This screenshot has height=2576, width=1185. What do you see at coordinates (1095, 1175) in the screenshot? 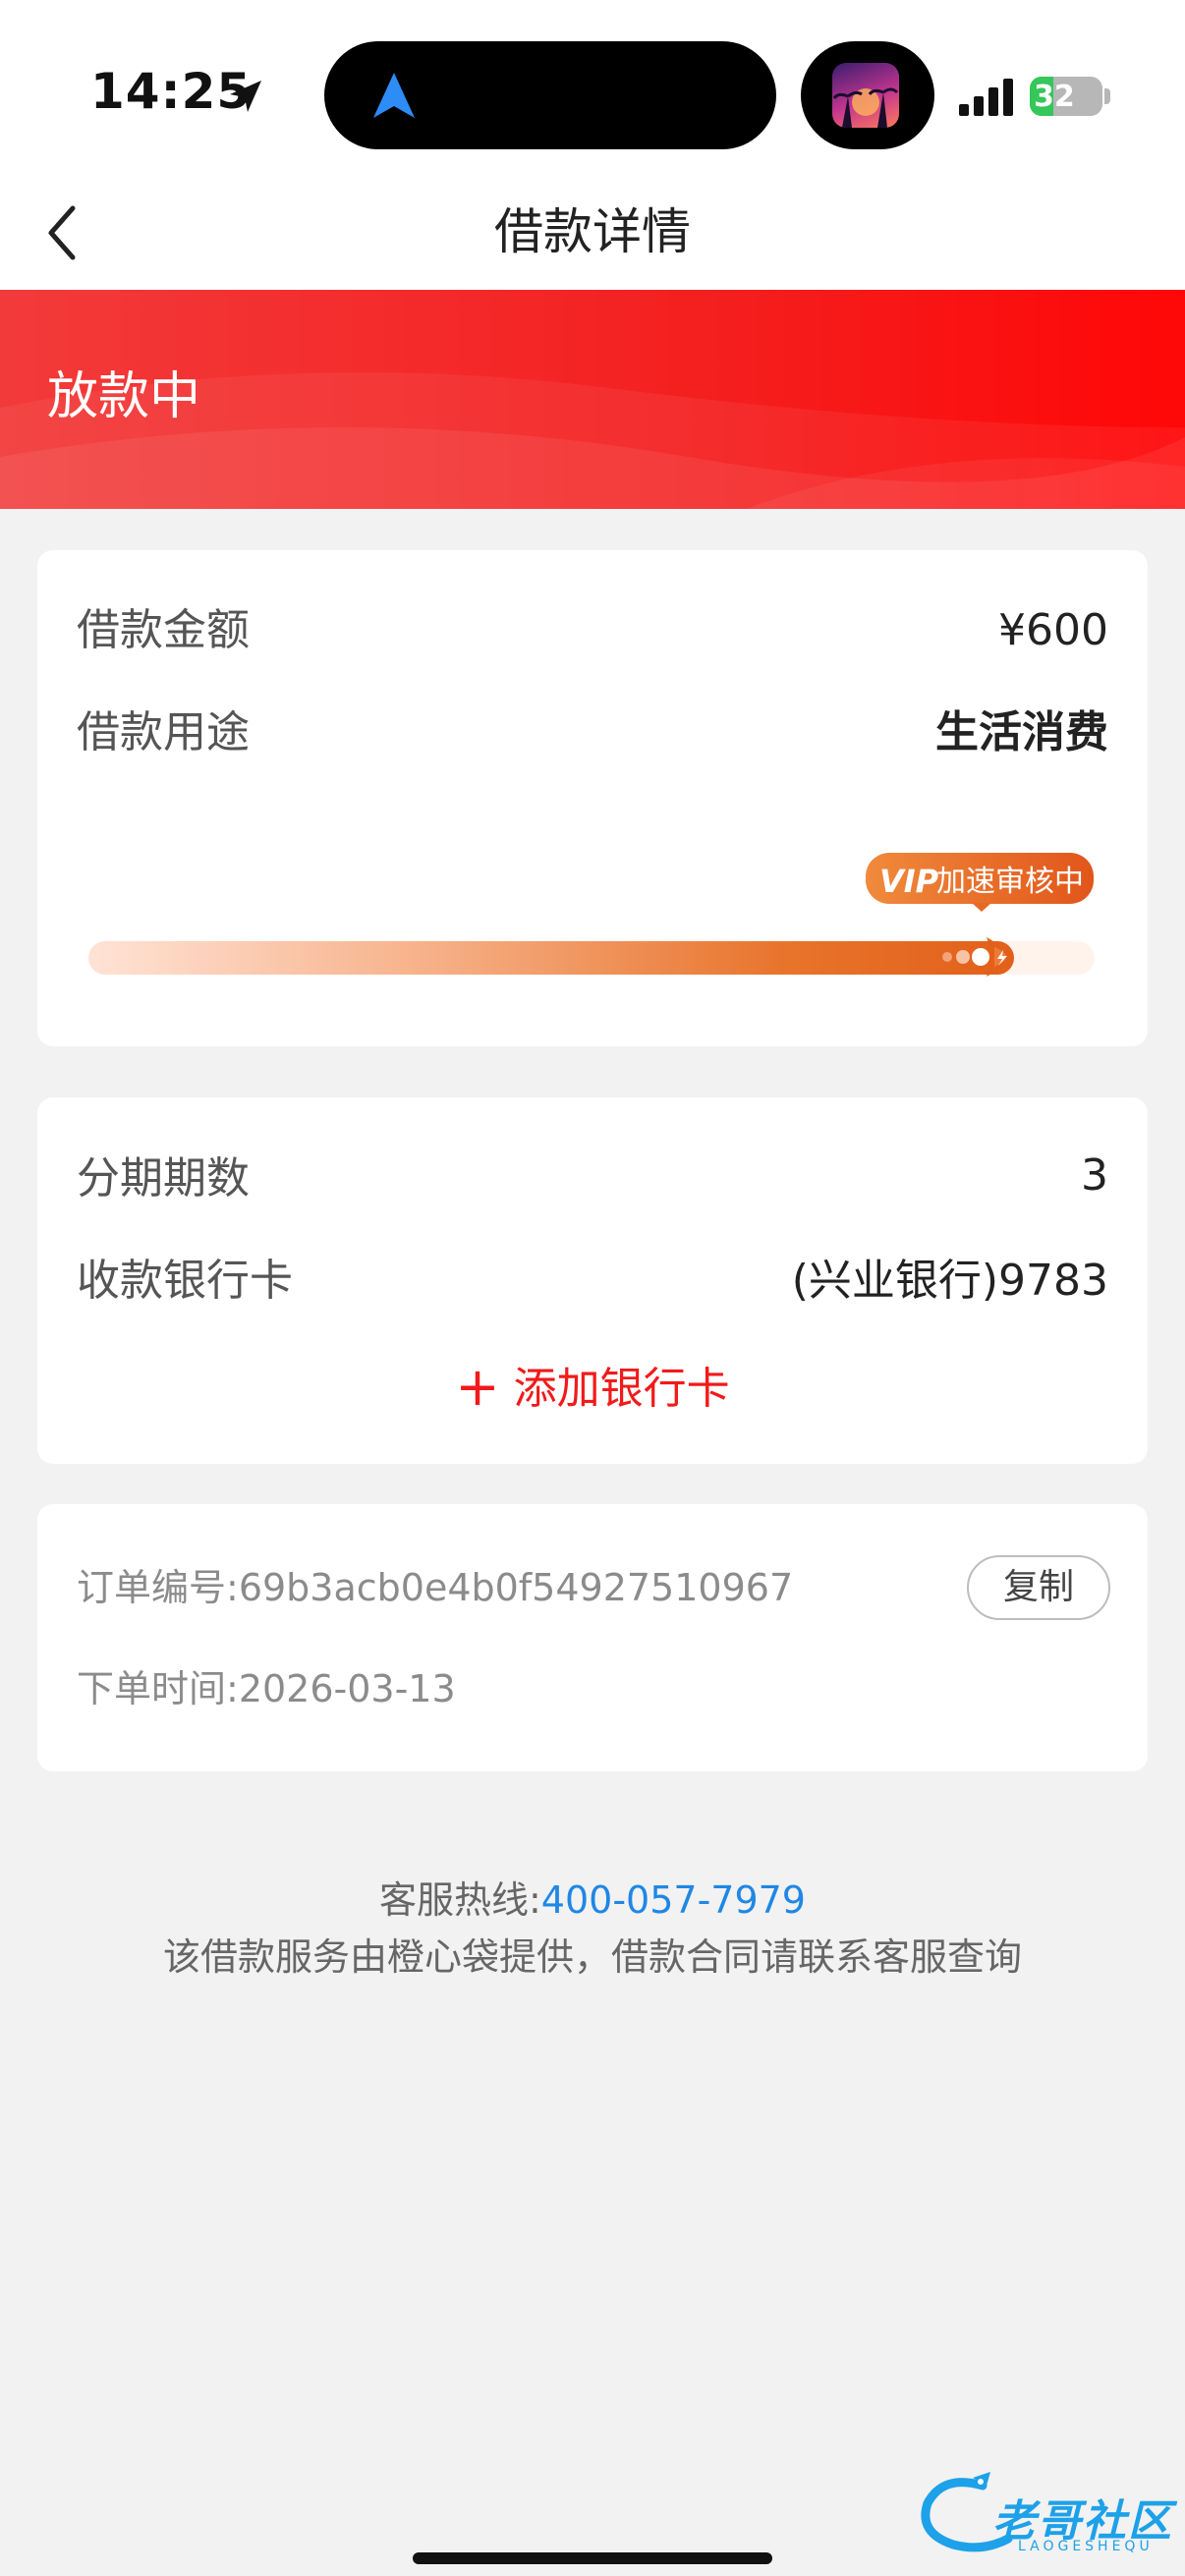
I see `periods-value: 3` at bounding box center [1095, 1175].